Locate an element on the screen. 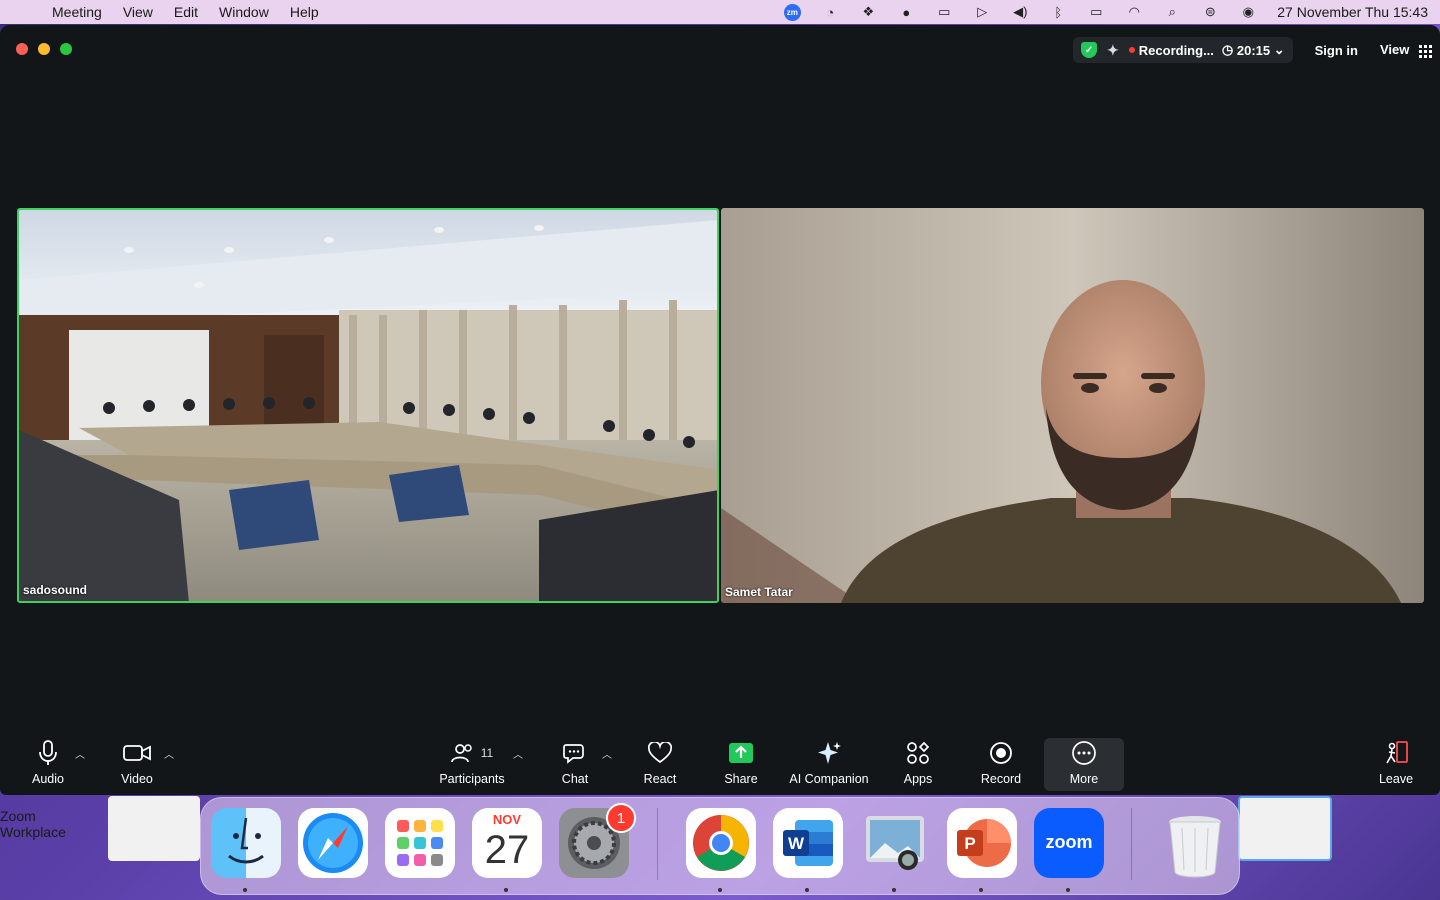 This screenshot has width=1440, height=900. audio-button: Audio is located at coordinates (48, 765).